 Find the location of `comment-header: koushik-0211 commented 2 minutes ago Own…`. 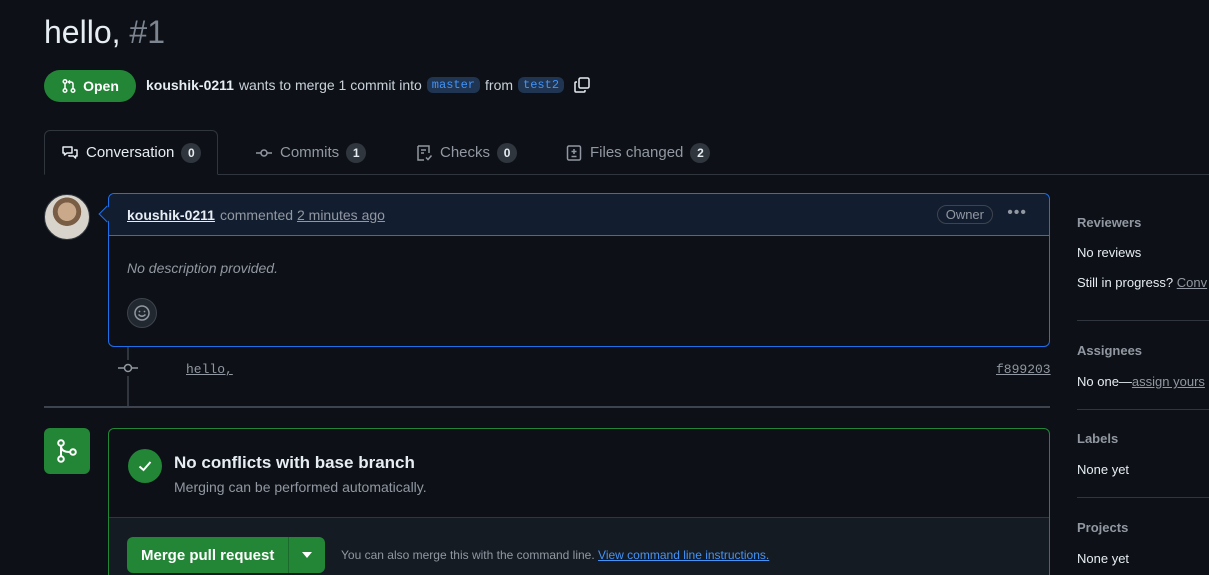

comment-header: koushik-0211 commented 2 minutes ago Own… is located at coordinates (579, 215).